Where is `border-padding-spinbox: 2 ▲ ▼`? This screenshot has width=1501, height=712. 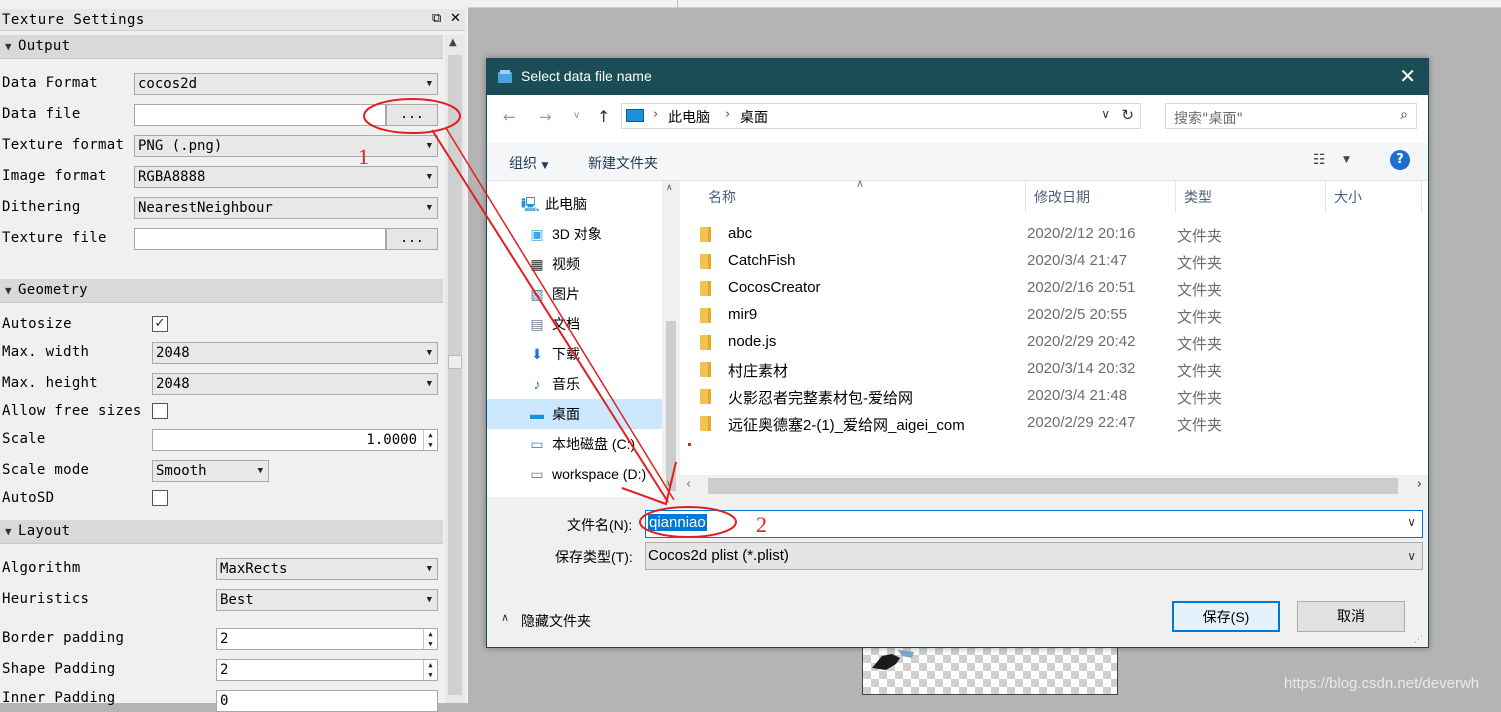
border-padding-spinbox: 2 ▲ ▼ is located at coordinates (327, 639).